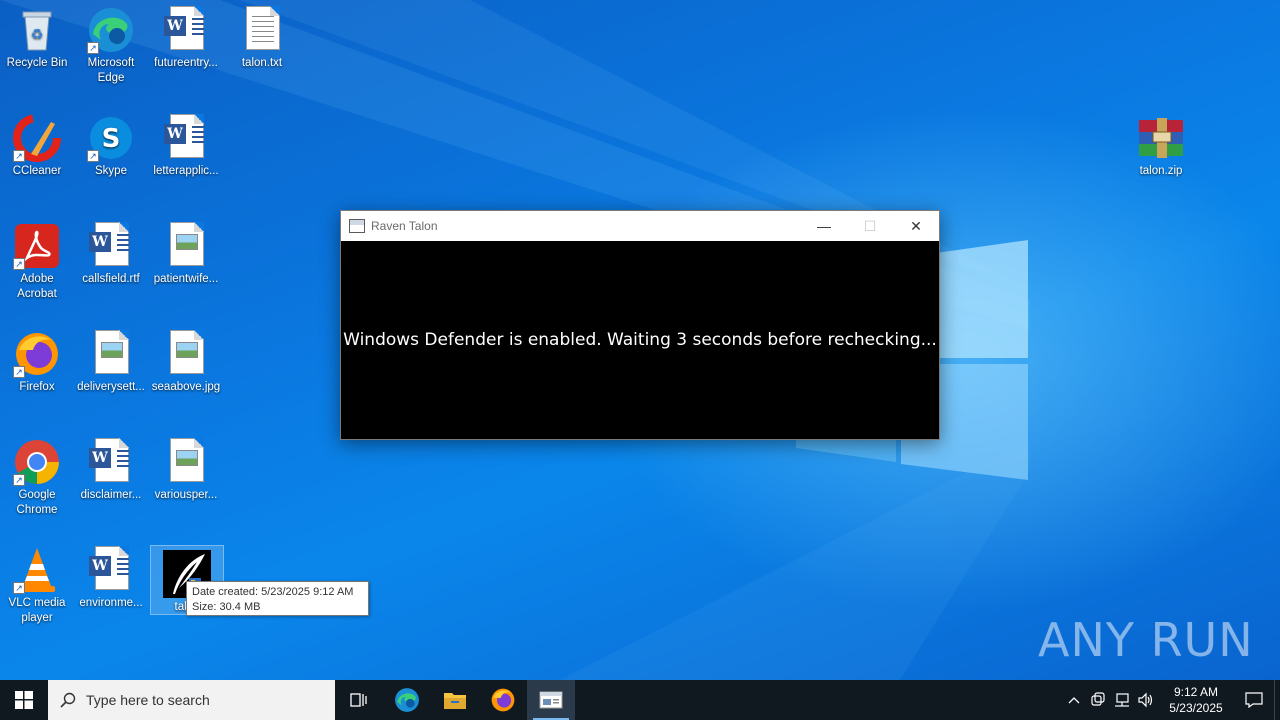 The width and height of the screenshot is (1280, 720). What do you see at coordinates (37, 171) in the screenshot?
I see `icon-label: CCleaner` at bounding box center [37, 171].